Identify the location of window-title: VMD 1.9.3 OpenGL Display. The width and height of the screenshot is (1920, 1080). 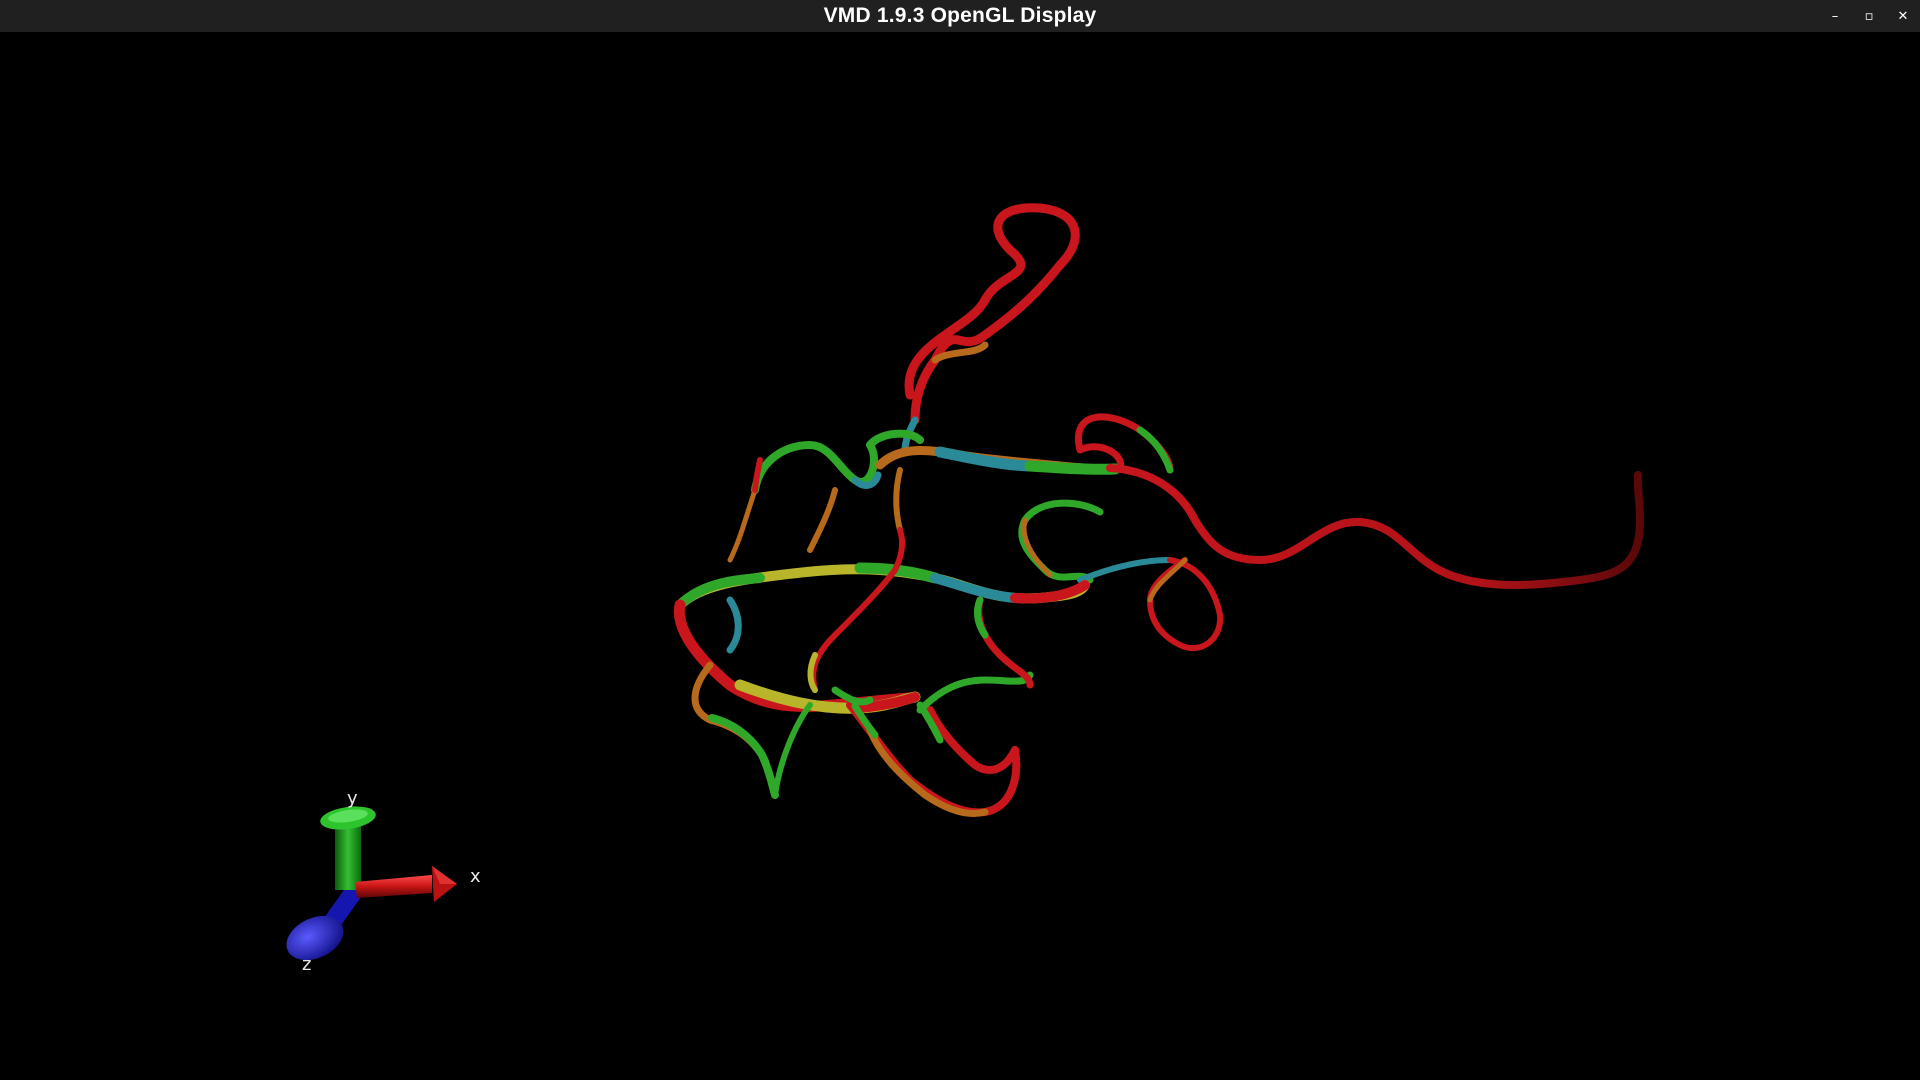
(960, 15).